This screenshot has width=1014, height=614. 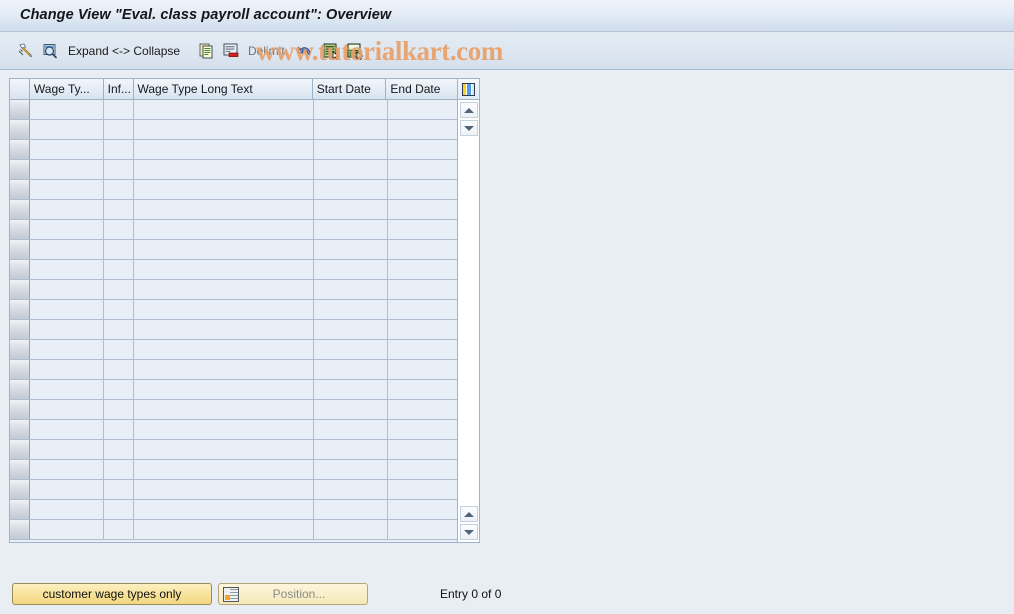 I want to click on select-all-button, so click(x=331, y=51).